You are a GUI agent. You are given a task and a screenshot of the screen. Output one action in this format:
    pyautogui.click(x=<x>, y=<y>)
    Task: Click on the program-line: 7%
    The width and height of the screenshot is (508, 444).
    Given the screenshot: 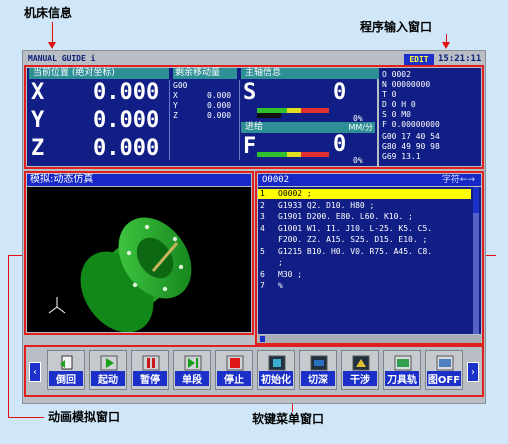 What is the action you would take?
    pyautogui.click(x=366, y=286)
    